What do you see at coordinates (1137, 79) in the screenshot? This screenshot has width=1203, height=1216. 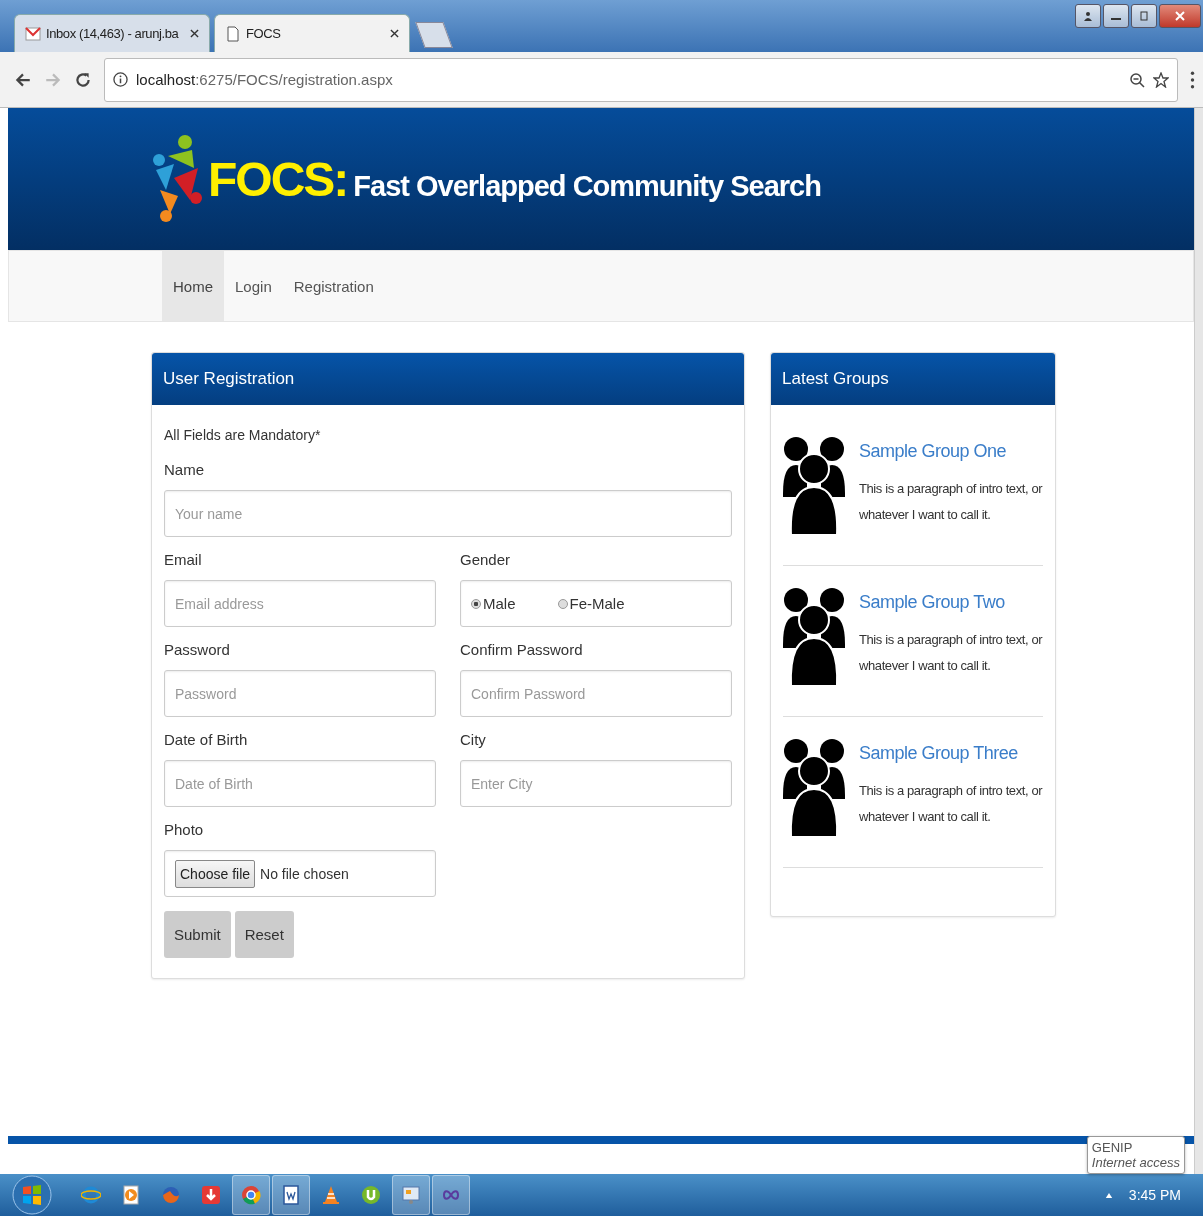 I see `zoom-icon` at bounding box center [1137, 79].